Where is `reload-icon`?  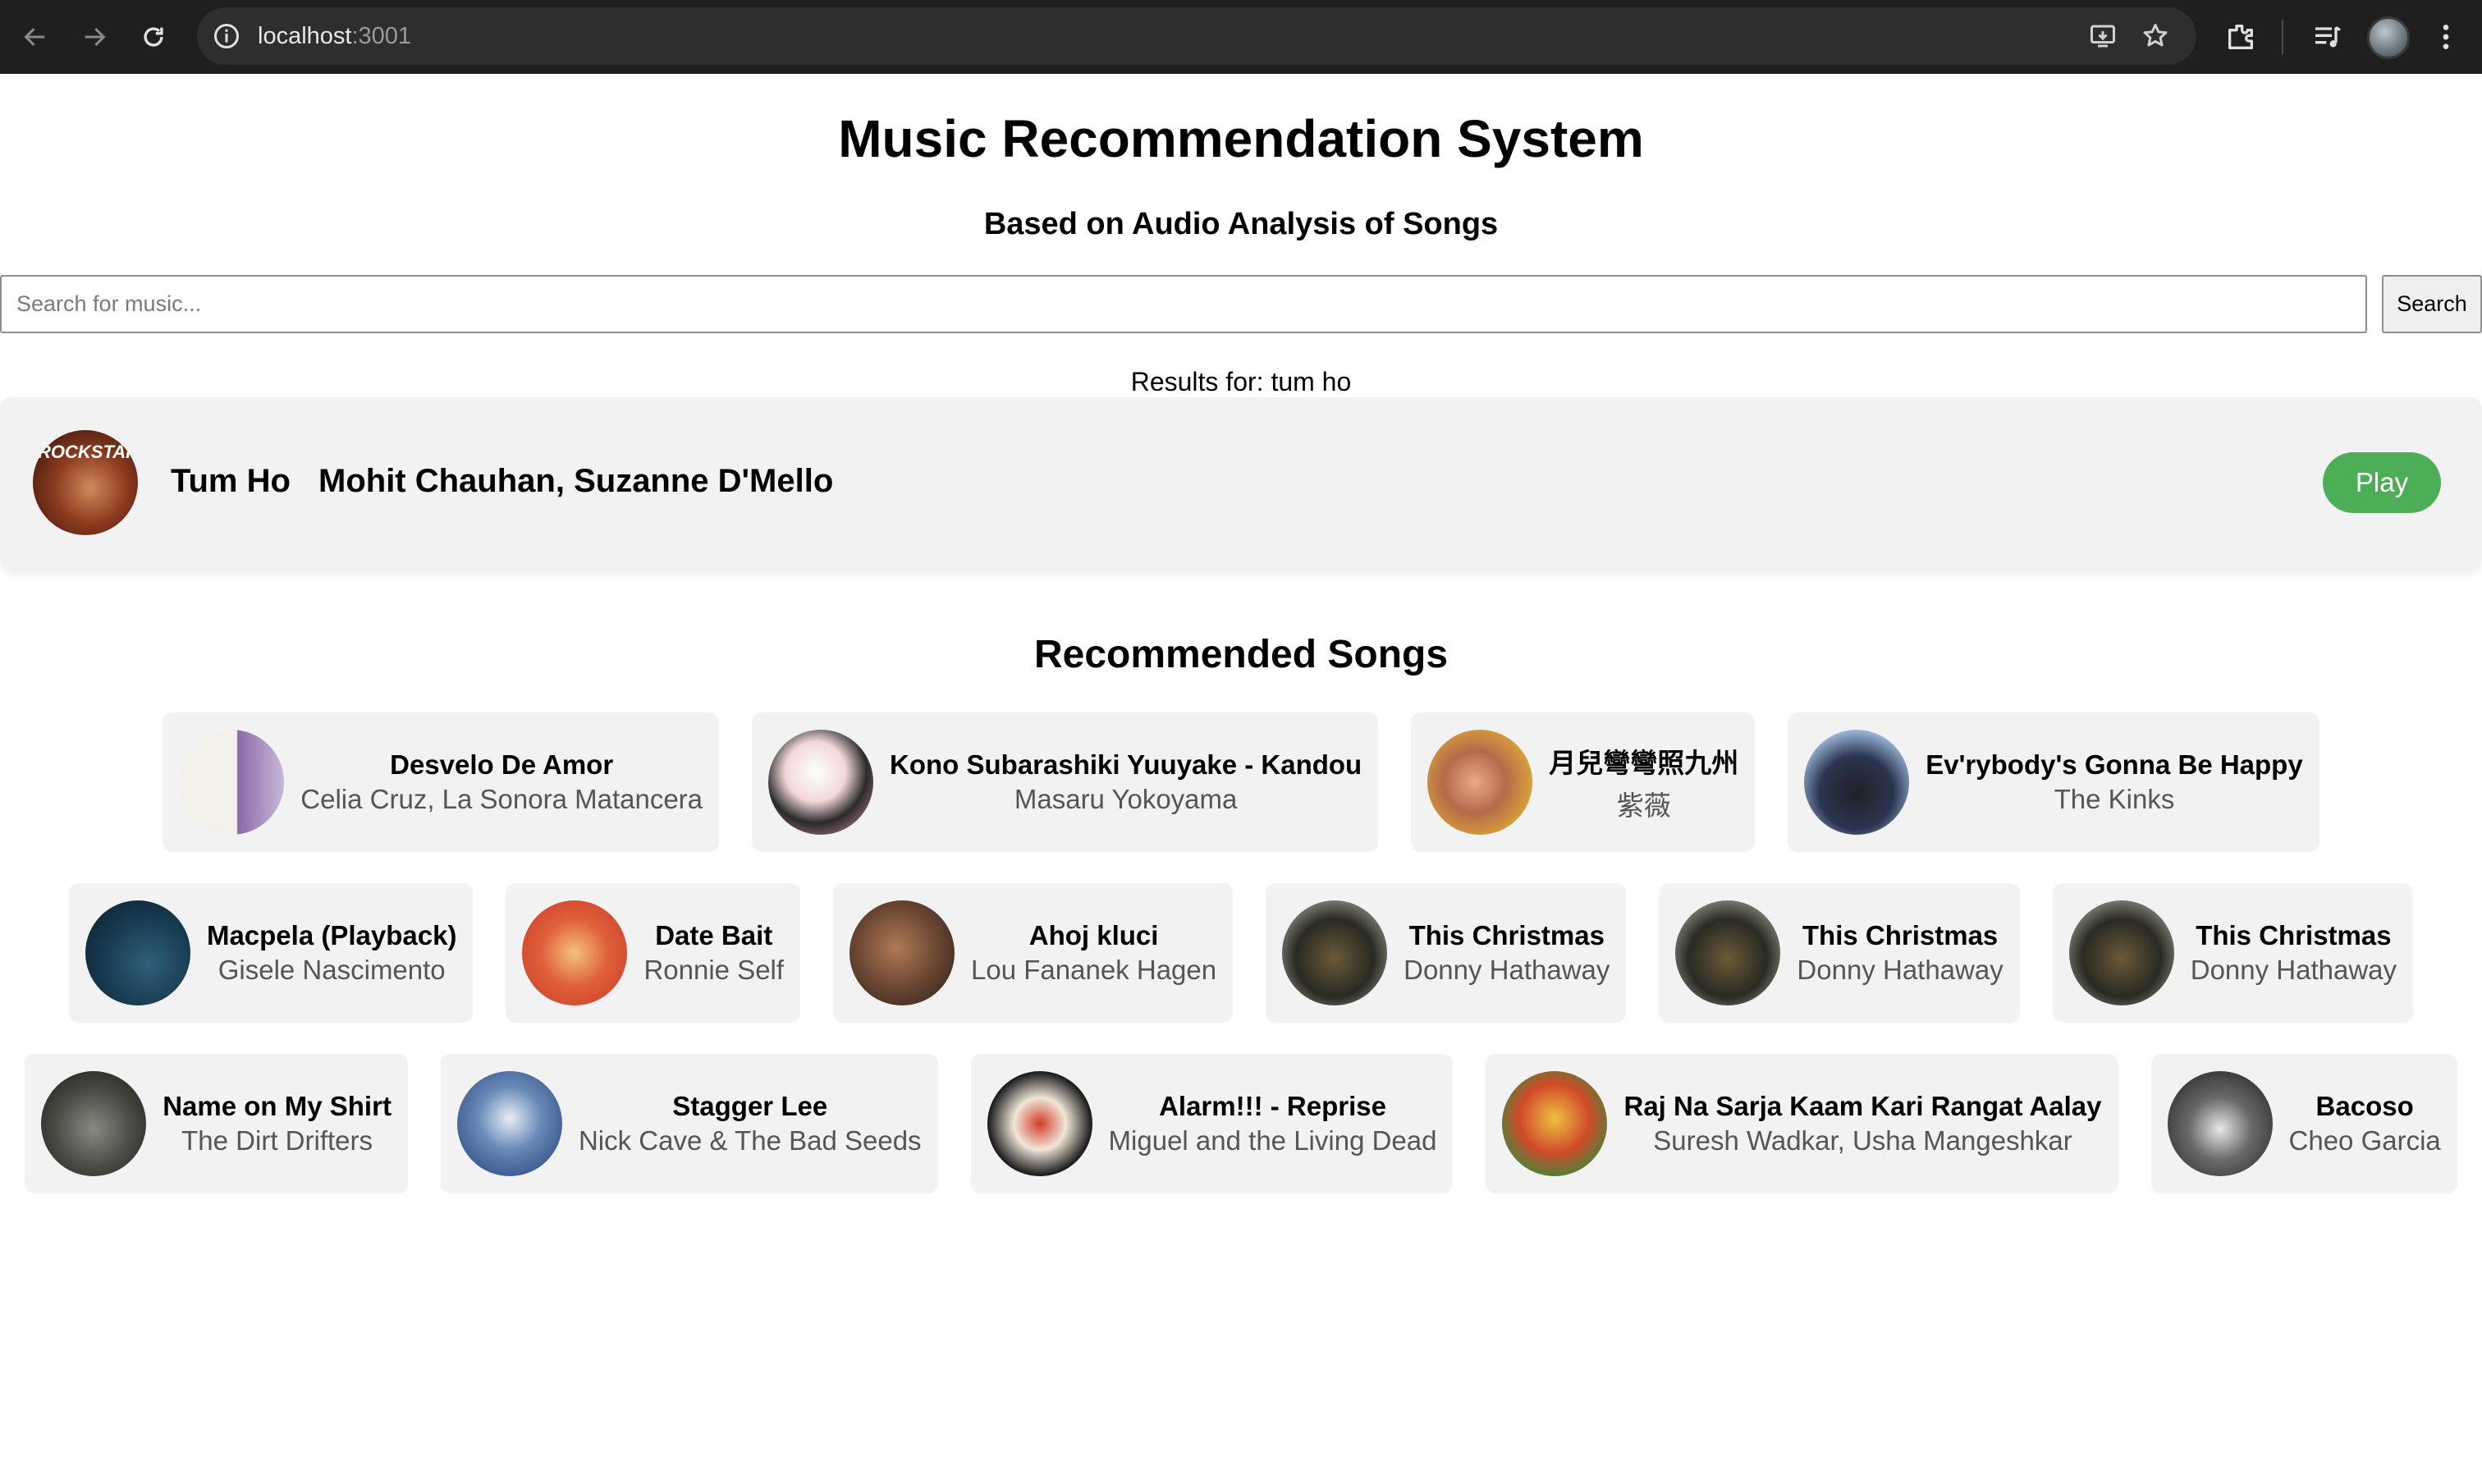 reload-icon is located at coordinates (153, 37).